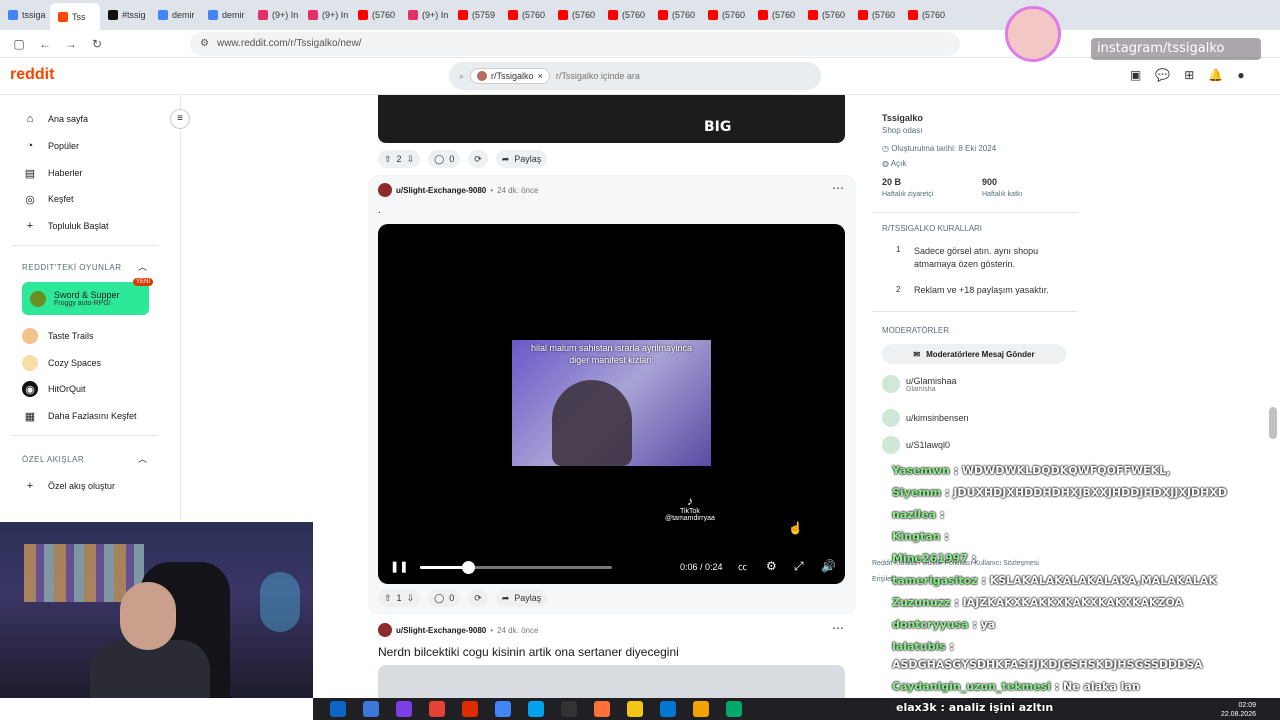 The height and width of the screenshot is (720, 1280). What do you see at coordinates (611, 119) in the screenshot?
I see `previous-post-media: BIG` at bounding box center [611, 119].